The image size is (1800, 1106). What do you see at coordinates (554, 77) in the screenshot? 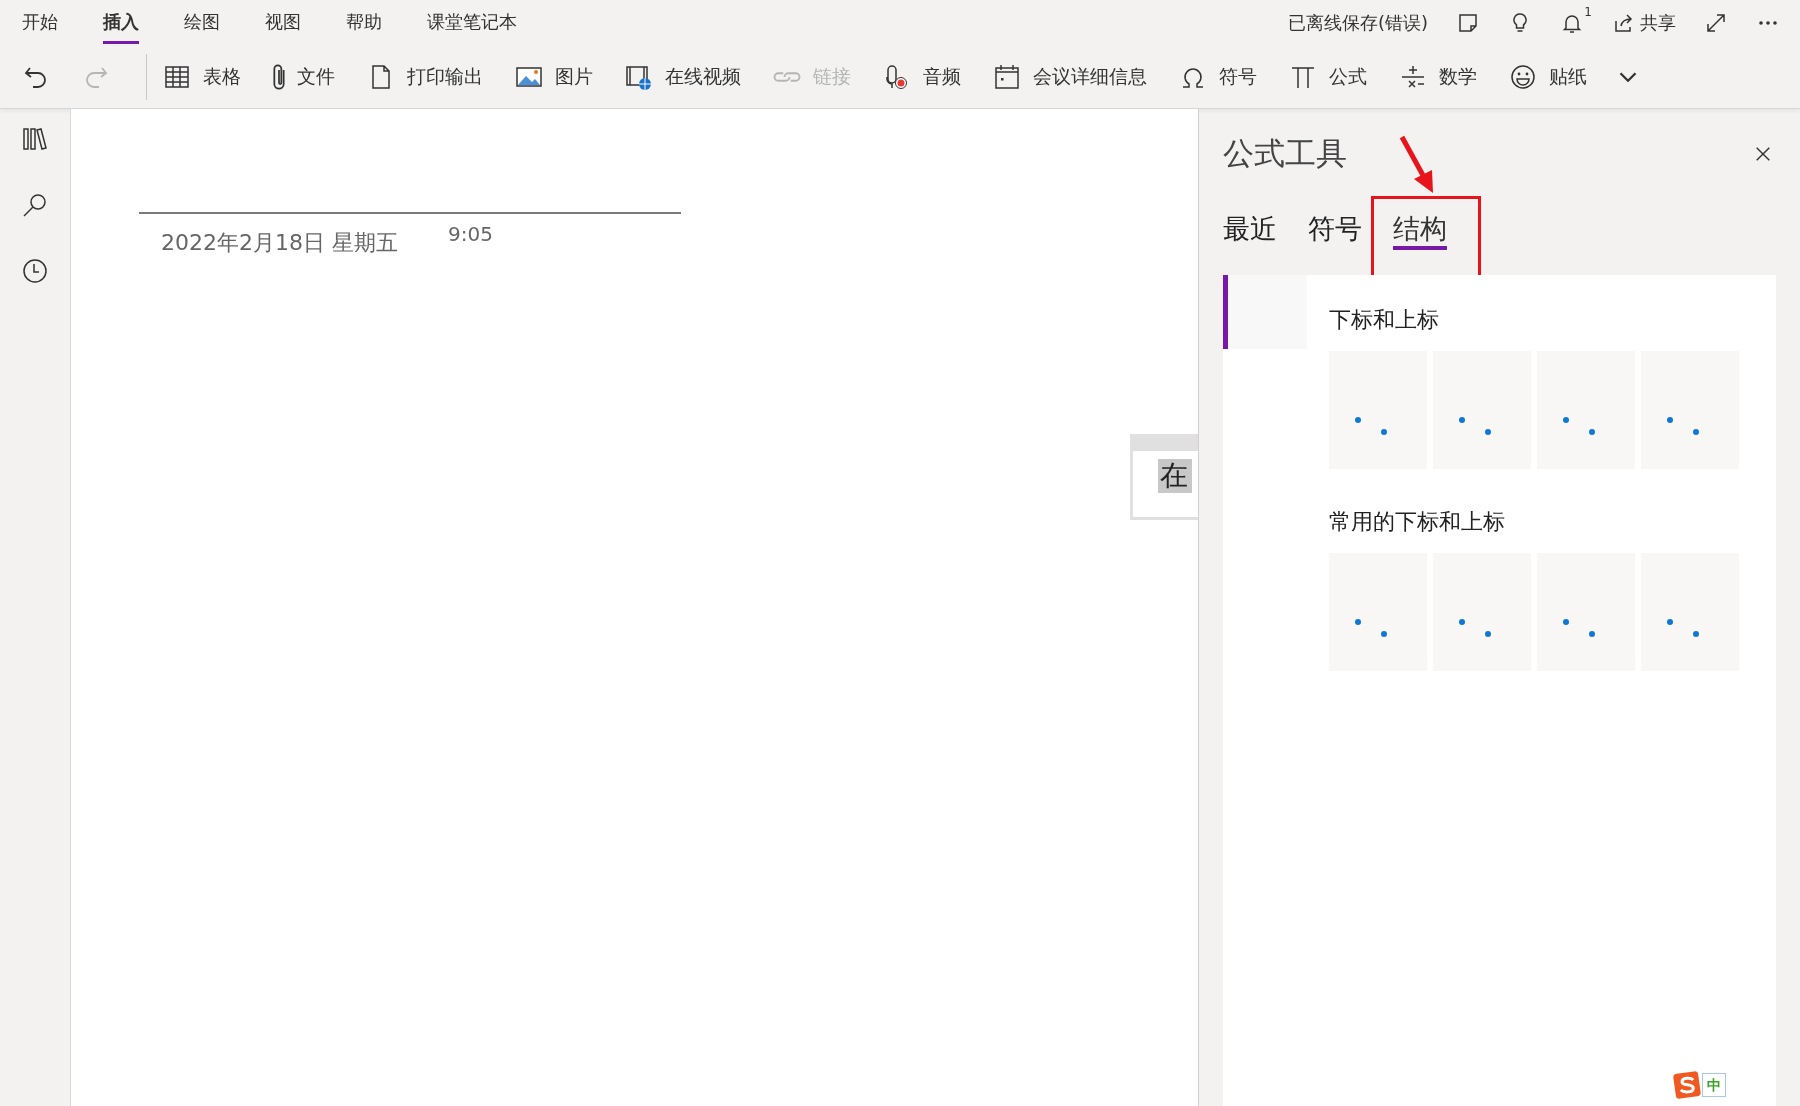
I see `toolbar-button: 图片` at bounding box center [554, 77].